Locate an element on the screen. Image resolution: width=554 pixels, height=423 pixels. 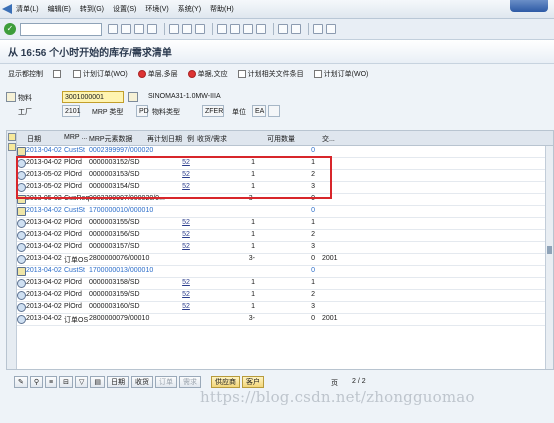
table-row: 2013-04-02 订单OS 2800000076/00010 3- 0 2001 is located at coordinates (281, 260).